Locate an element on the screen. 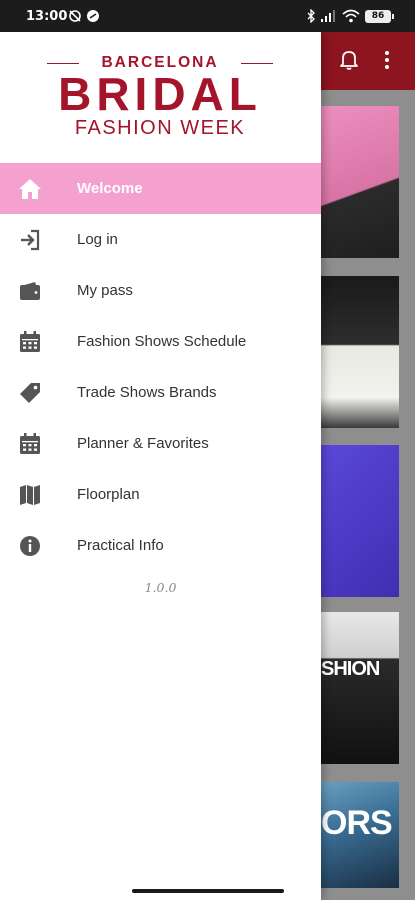 This screenshot has width=415, height=900. card-title: ORS is located at coordinates (357, 823).